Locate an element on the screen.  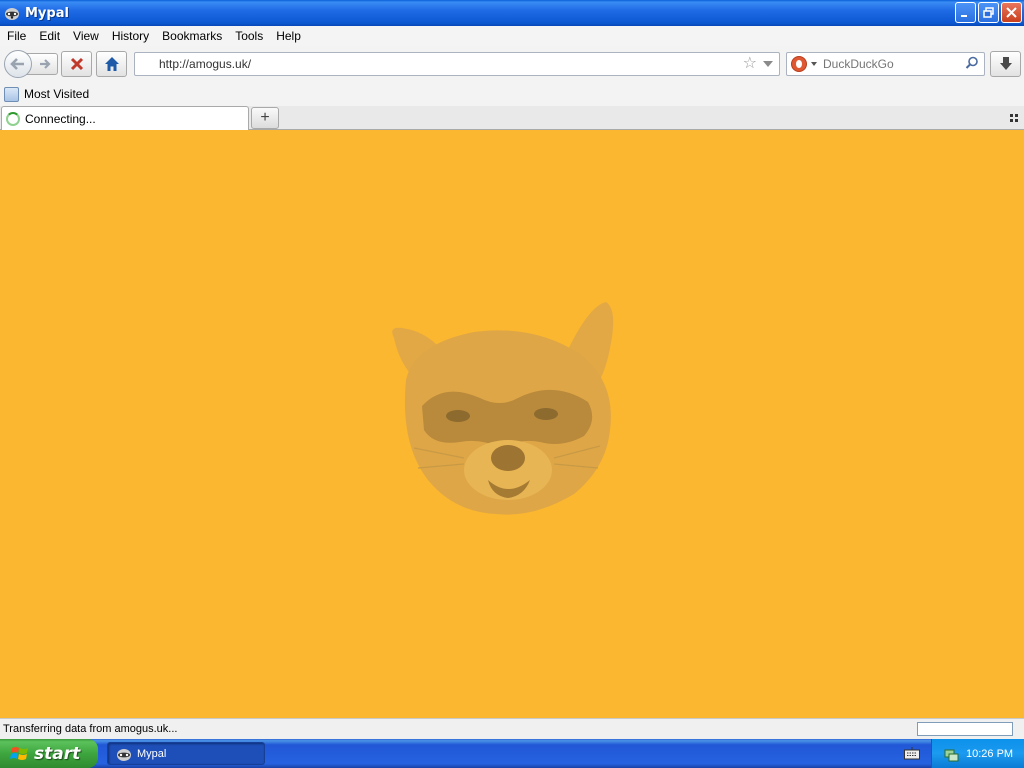
search-input is located at coordinates (893, 64).